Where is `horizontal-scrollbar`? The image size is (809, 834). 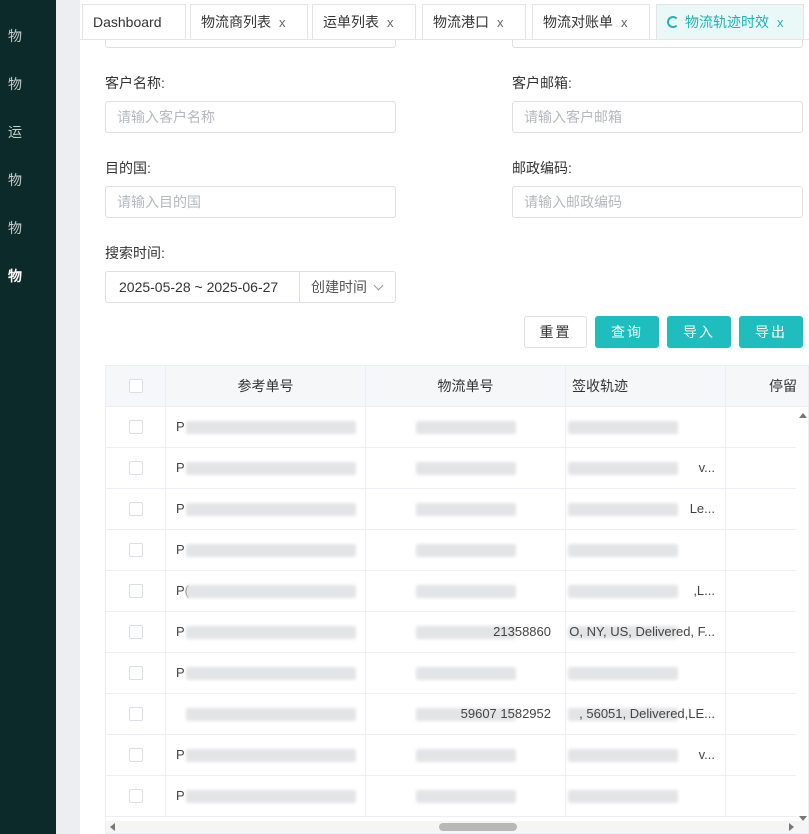
horizontal-scrollbar is located at coordinates (457, 827).